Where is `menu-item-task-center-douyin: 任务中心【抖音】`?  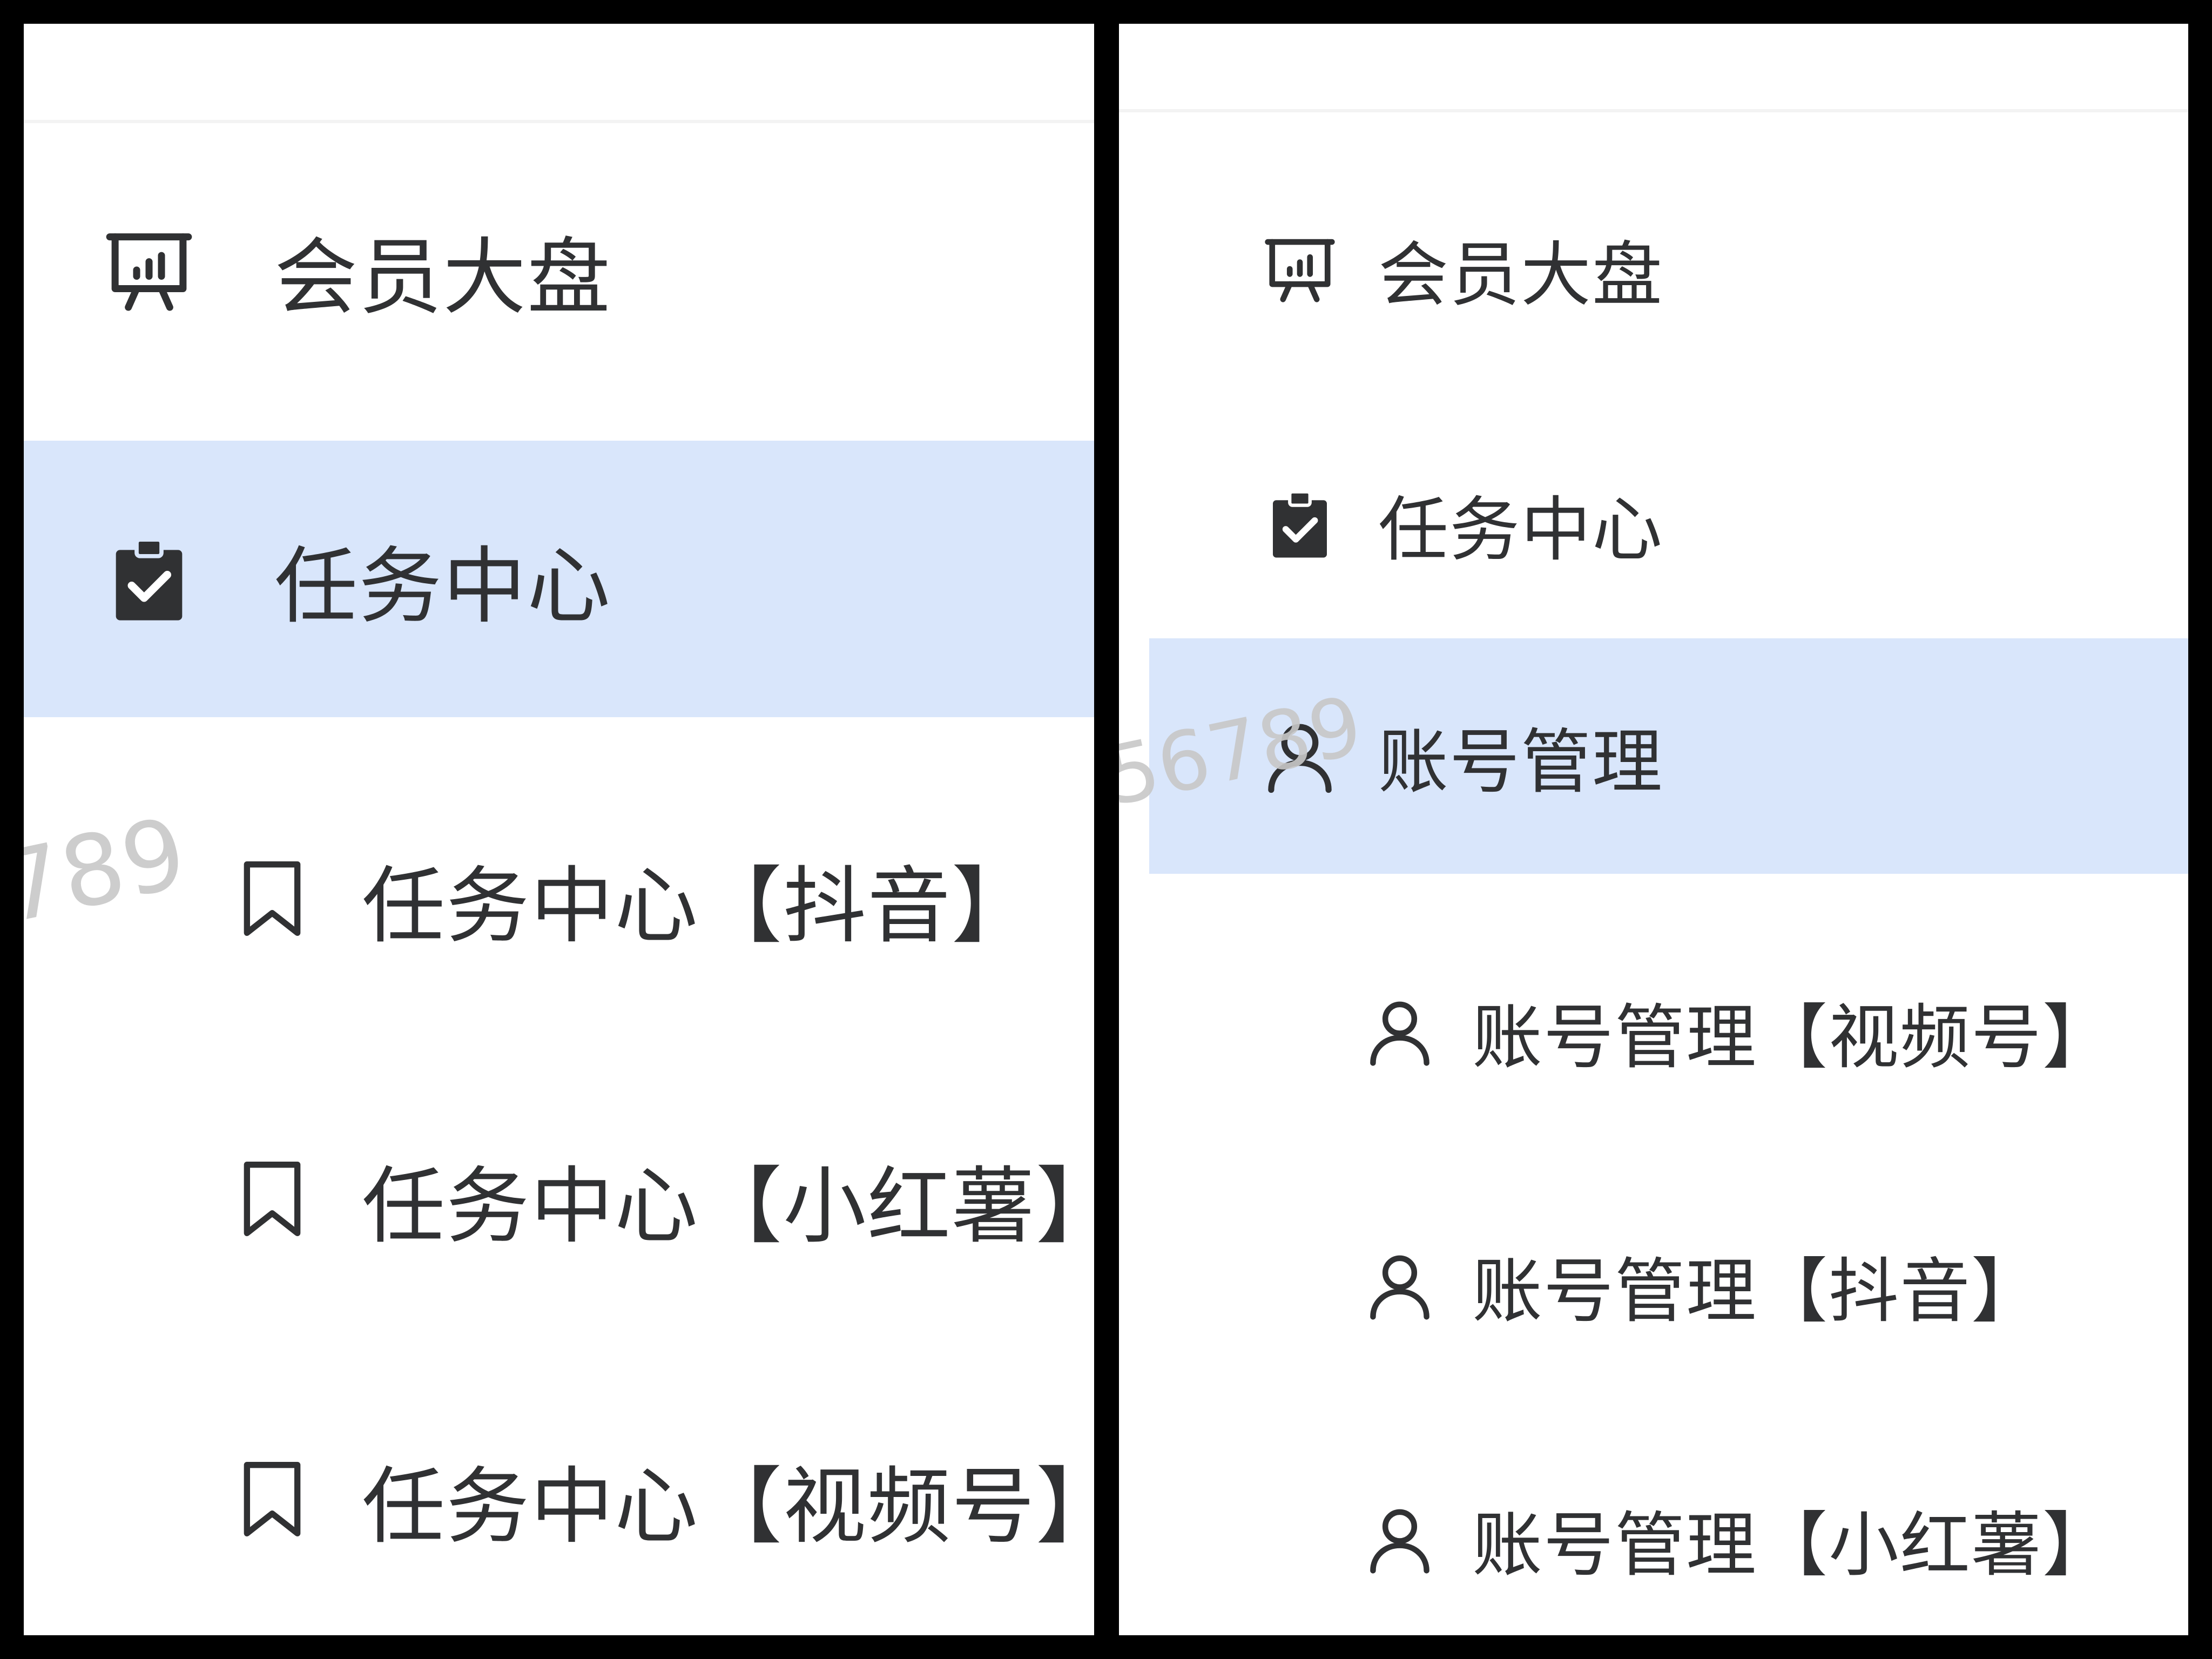
menu-item-task-center-douyin: 任务中心【抖音】 is located at coordinates (559, 898).